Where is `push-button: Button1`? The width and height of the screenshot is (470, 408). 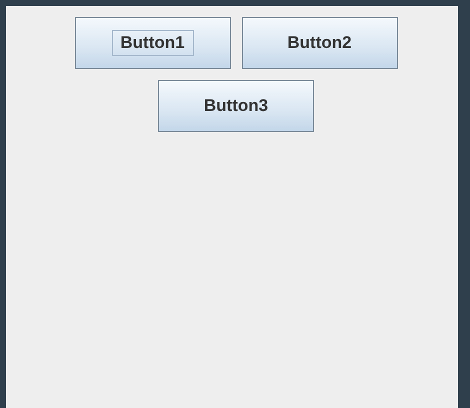 push-button: Button1 is located at coordinates (152, 43).